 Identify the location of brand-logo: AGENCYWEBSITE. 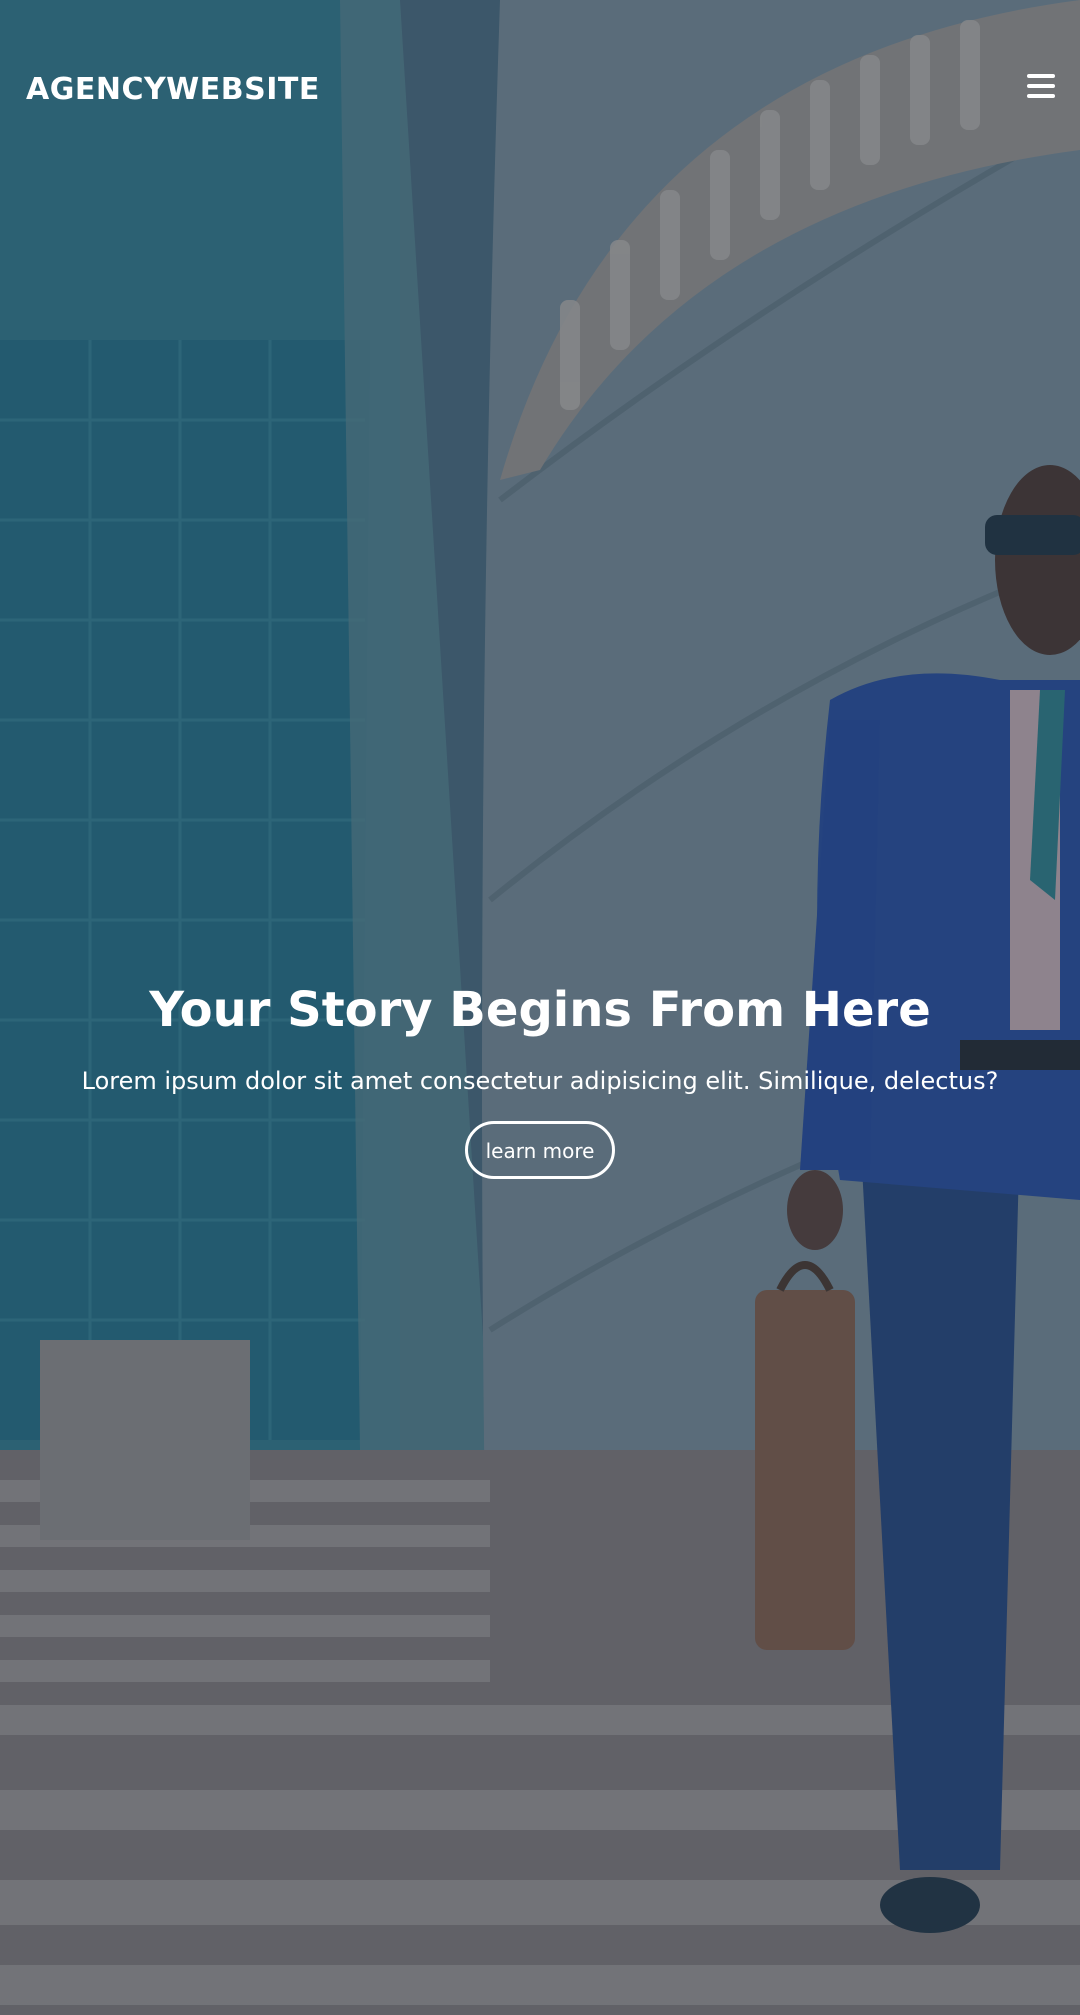
(173, 89).